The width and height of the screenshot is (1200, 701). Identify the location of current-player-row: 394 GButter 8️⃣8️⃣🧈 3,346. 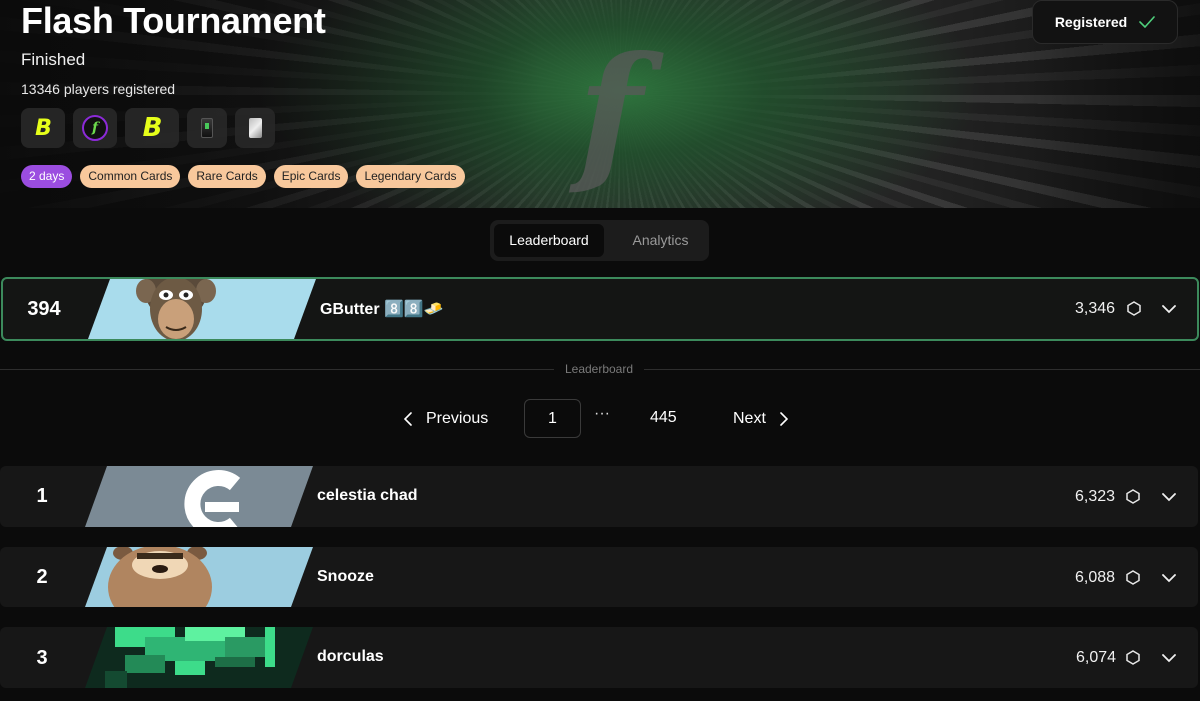
(600, 309).